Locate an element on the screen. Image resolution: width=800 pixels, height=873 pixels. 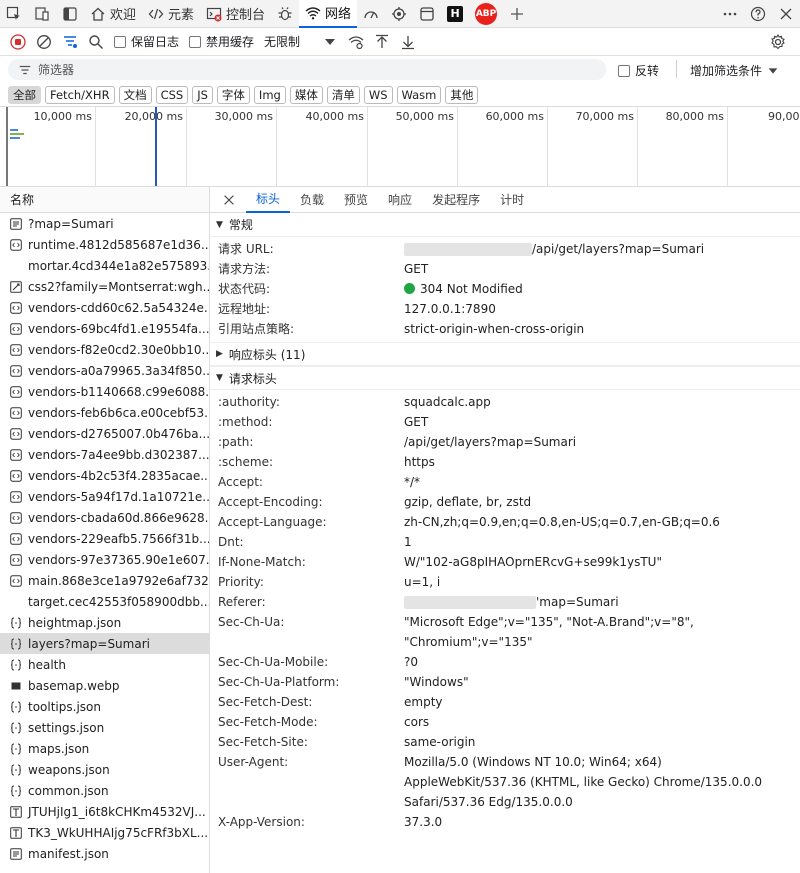
throttle-select: 无限制 is located at coordinates (301, 41).